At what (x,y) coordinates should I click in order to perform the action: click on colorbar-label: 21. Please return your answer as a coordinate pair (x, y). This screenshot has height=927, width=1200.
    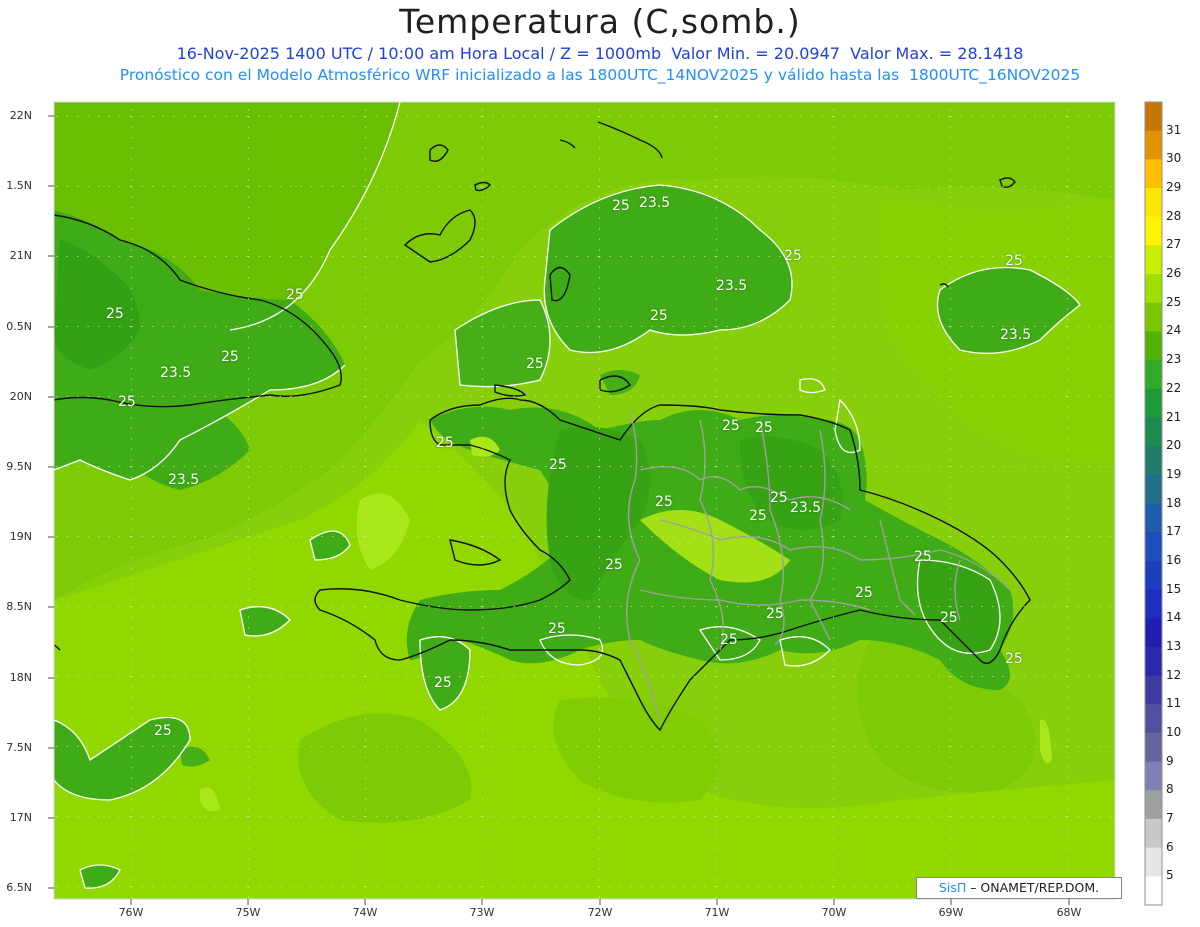
    Looking at the image, I should click on (1174, 416).